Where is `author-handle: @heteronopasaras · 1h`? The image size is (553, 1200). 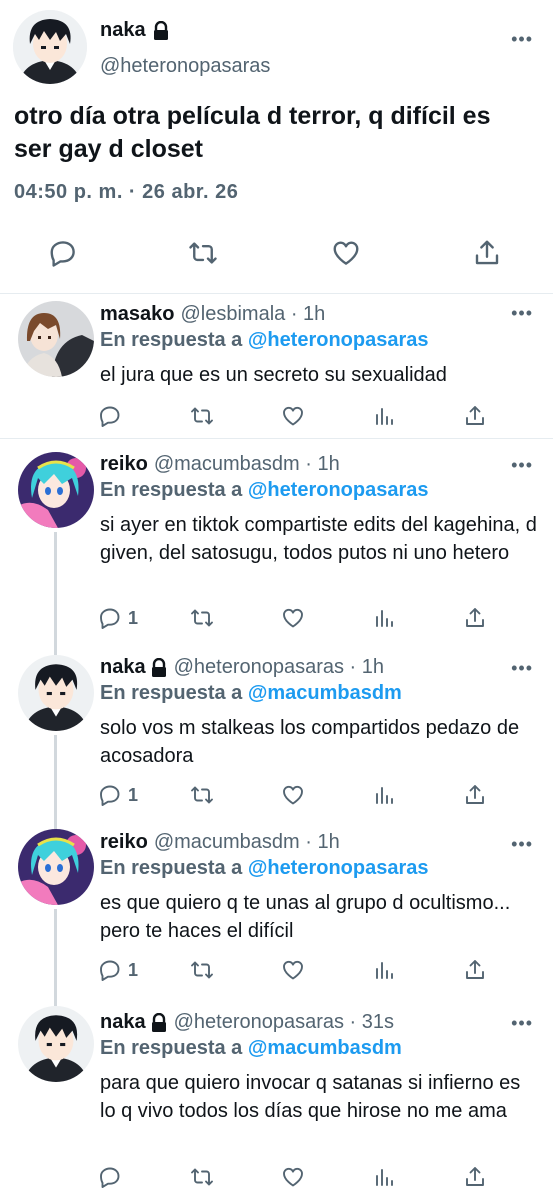 author-handle: @heteronopasaras · 1h is located at coordinates (279, 667).